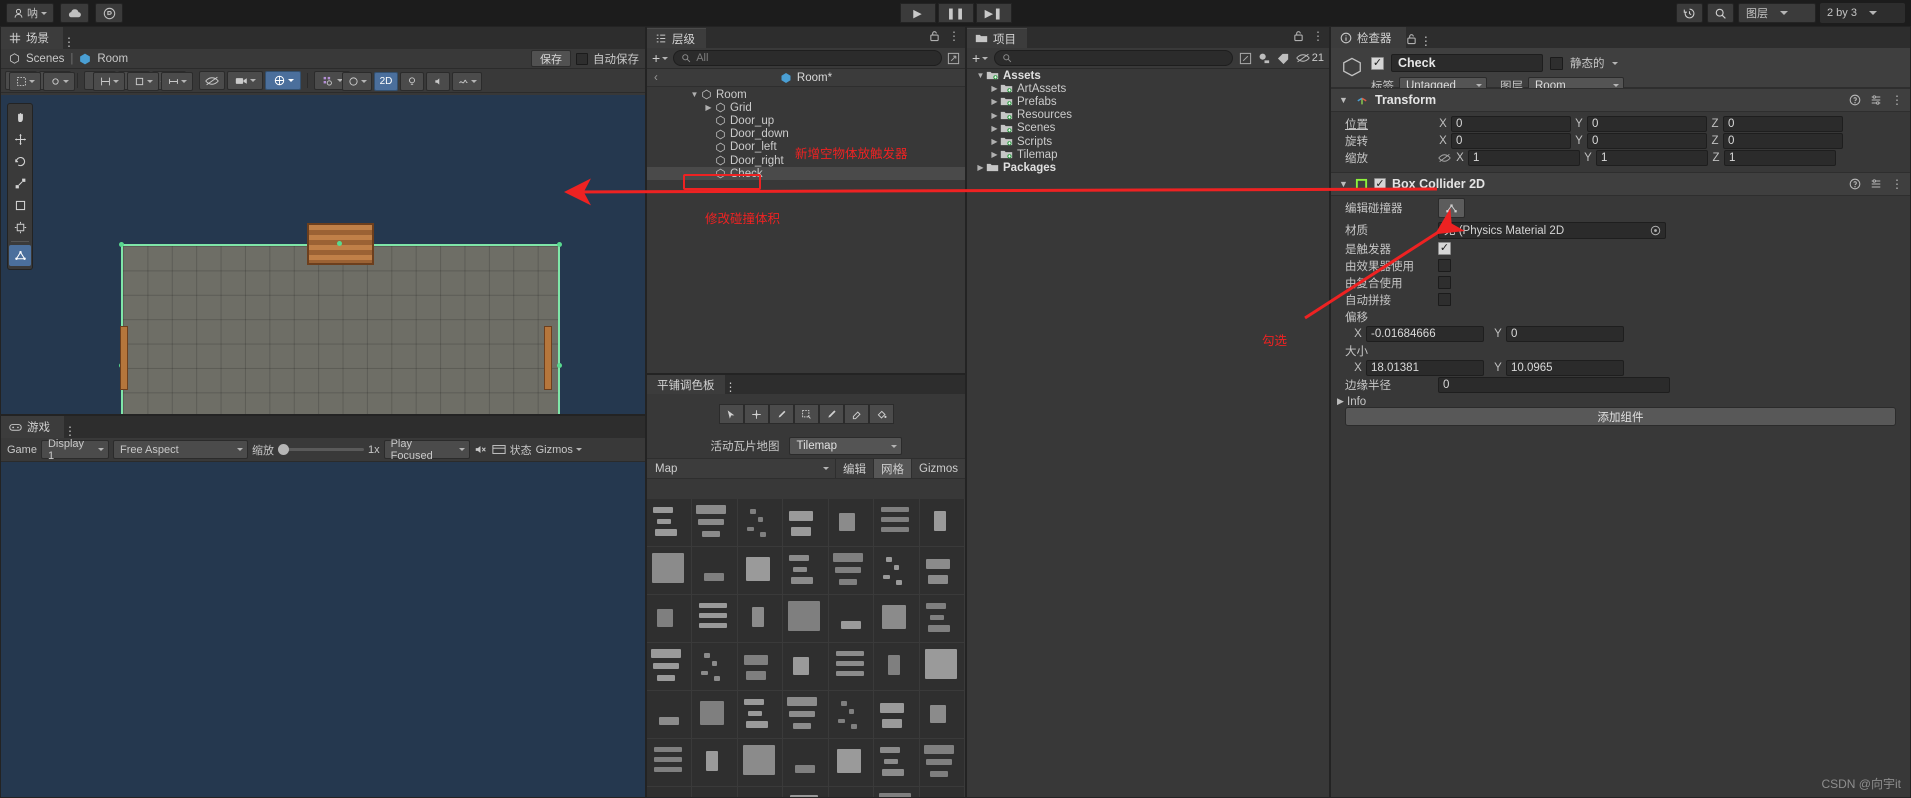 The width and height of the screenshot is (1911, 798). What do you see at coordinates (881, 414) in the screenshot?
I see `tool-fill` at bounding box center [881, 414].